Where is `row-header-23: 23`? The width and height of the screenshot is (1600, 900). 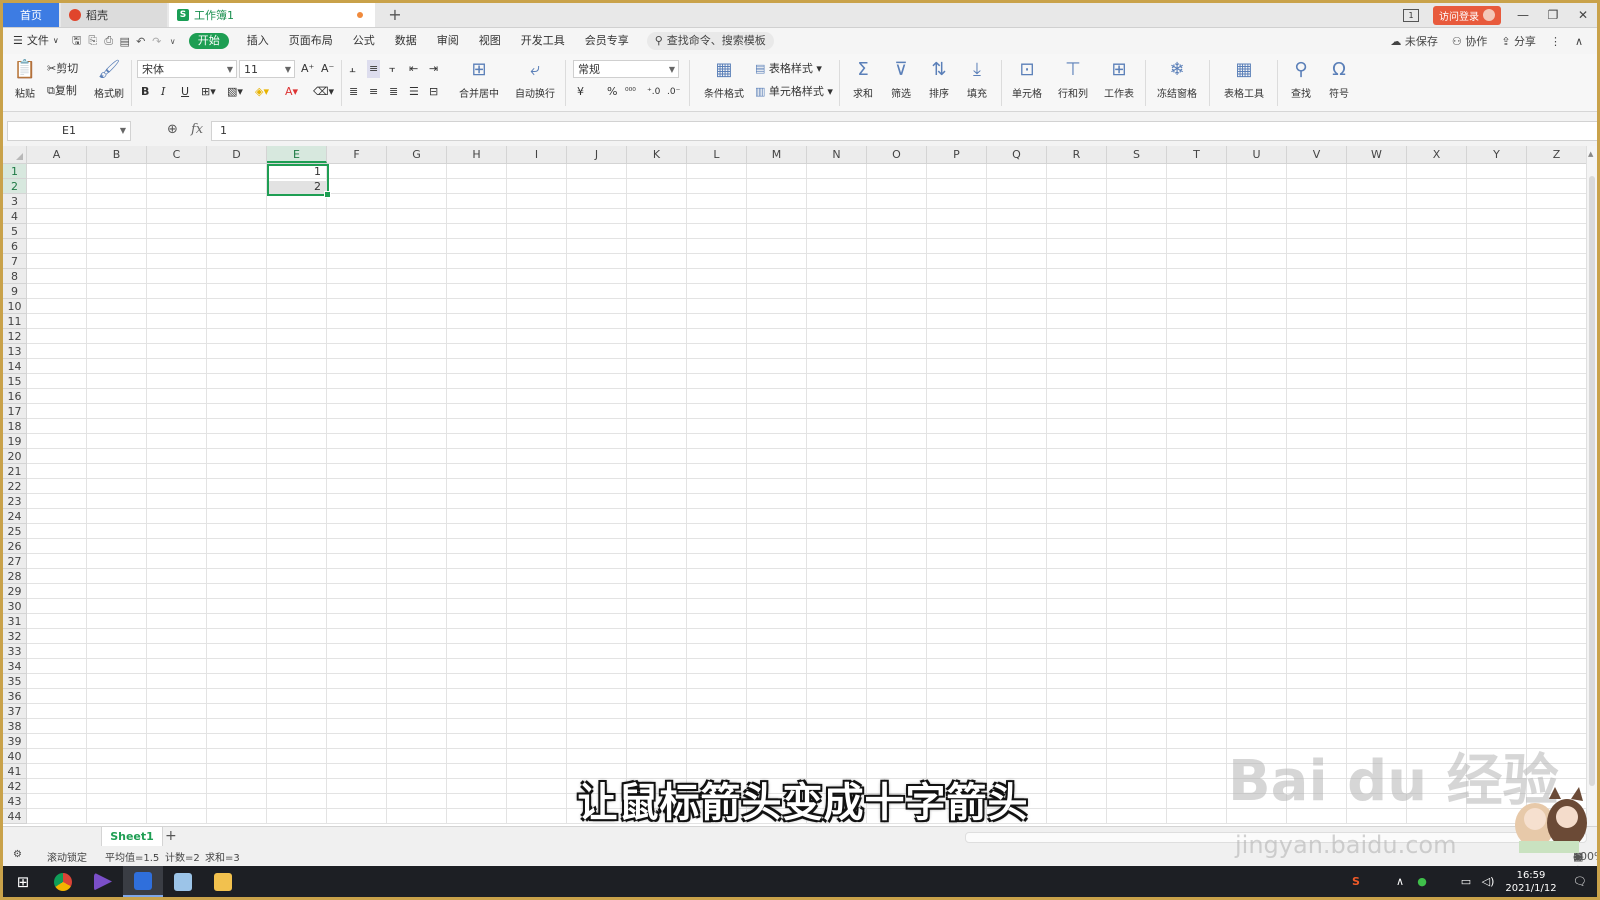 row-header-23: 23 is located at coordinates (14, 501).